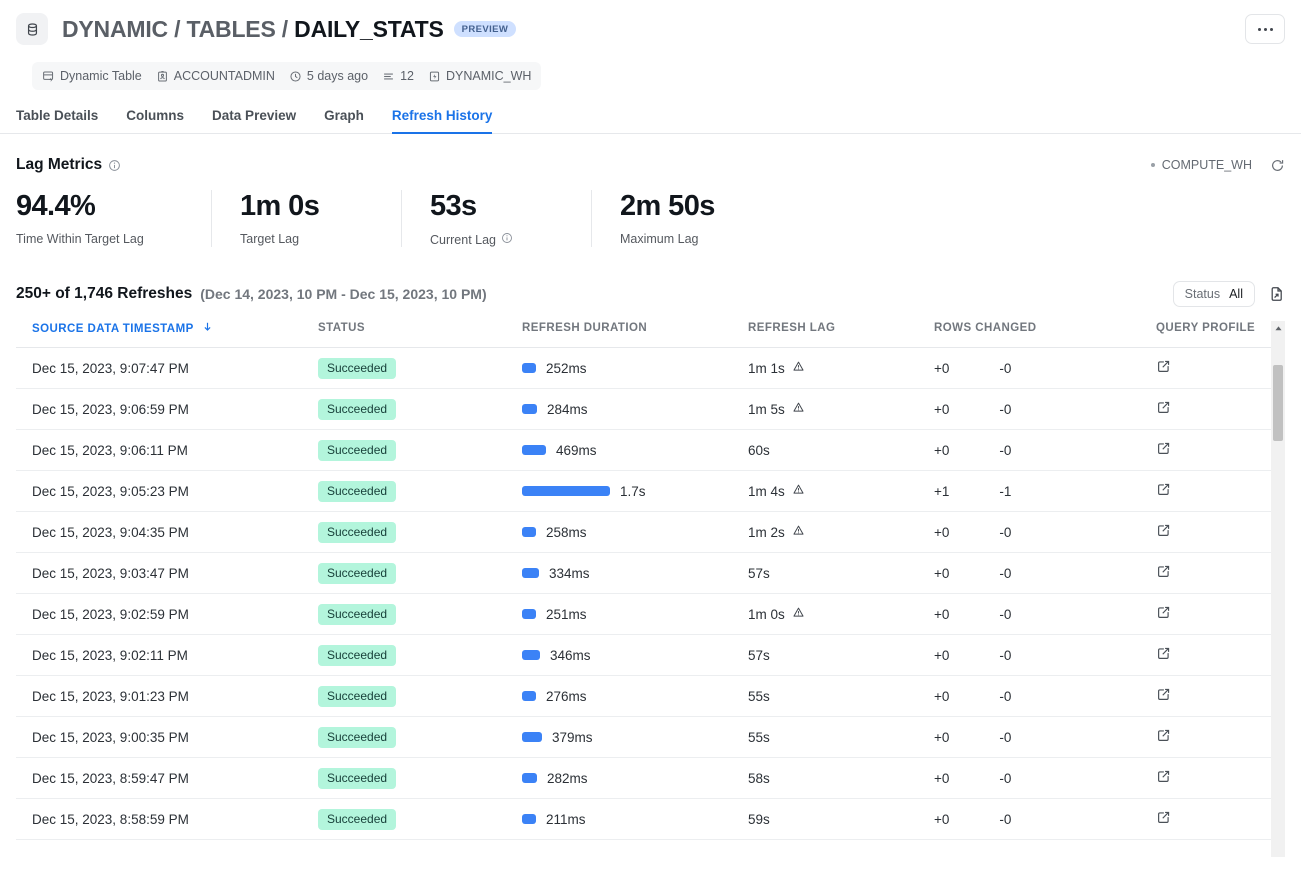  Describe the element at coordinates (635, 335) in the screenshot. I see `column-header-refresh-duration: REFRESH DURATION` at that location.